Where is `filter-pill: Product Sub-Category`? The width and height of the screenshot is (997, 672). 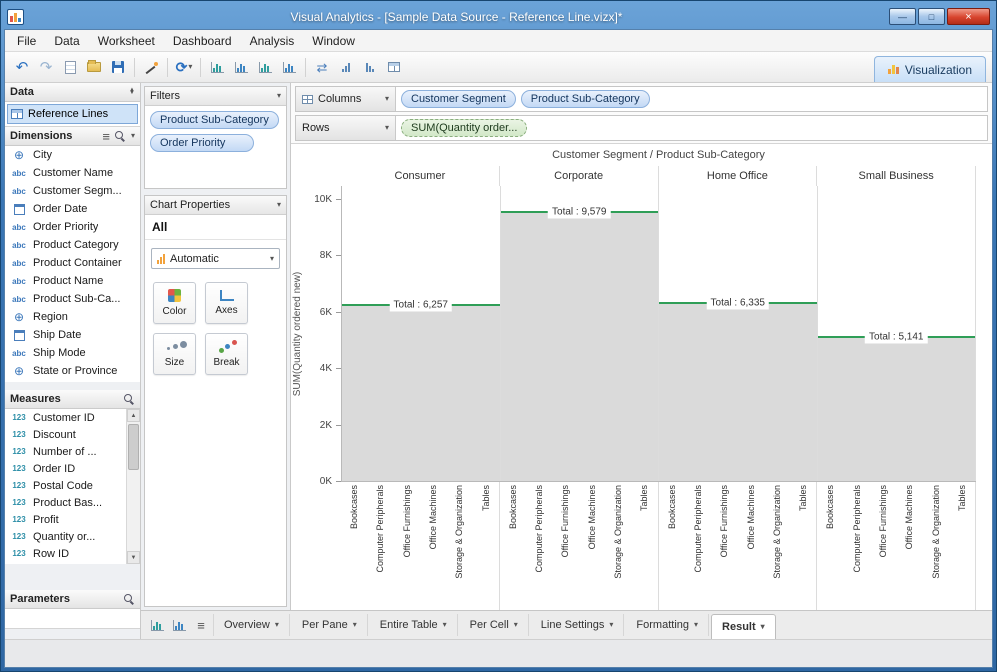 filter-pill: Product Sub-Category is located at coordinates (214, 120).